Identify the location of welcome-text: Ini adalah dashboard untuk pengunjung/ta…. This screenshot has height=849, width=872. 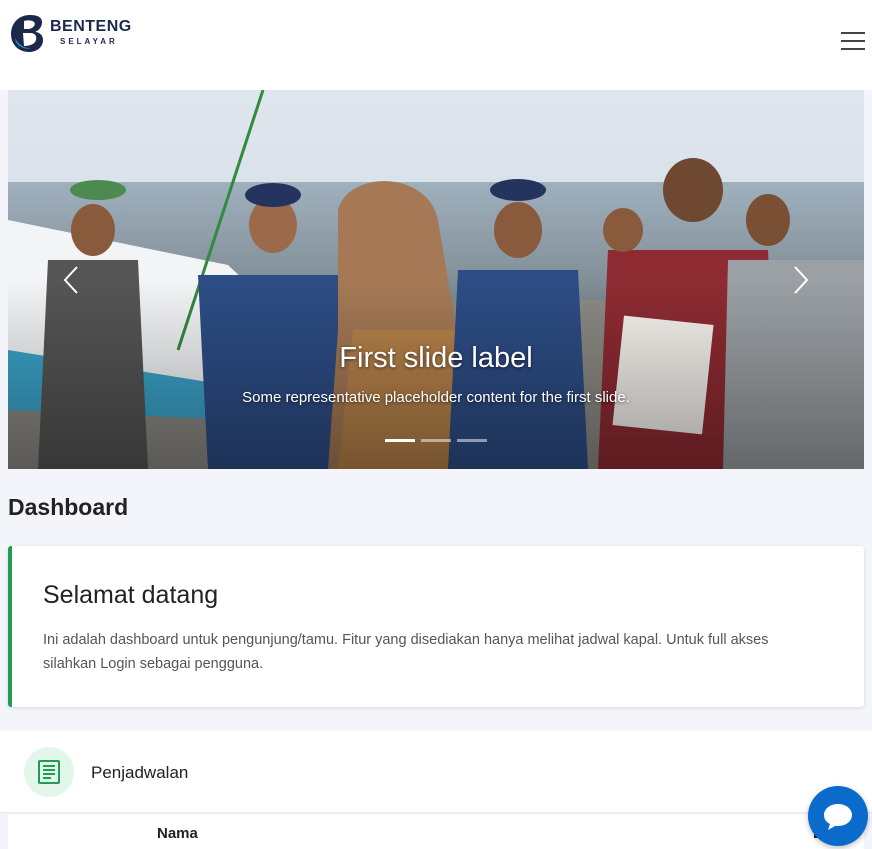
(406, 652).